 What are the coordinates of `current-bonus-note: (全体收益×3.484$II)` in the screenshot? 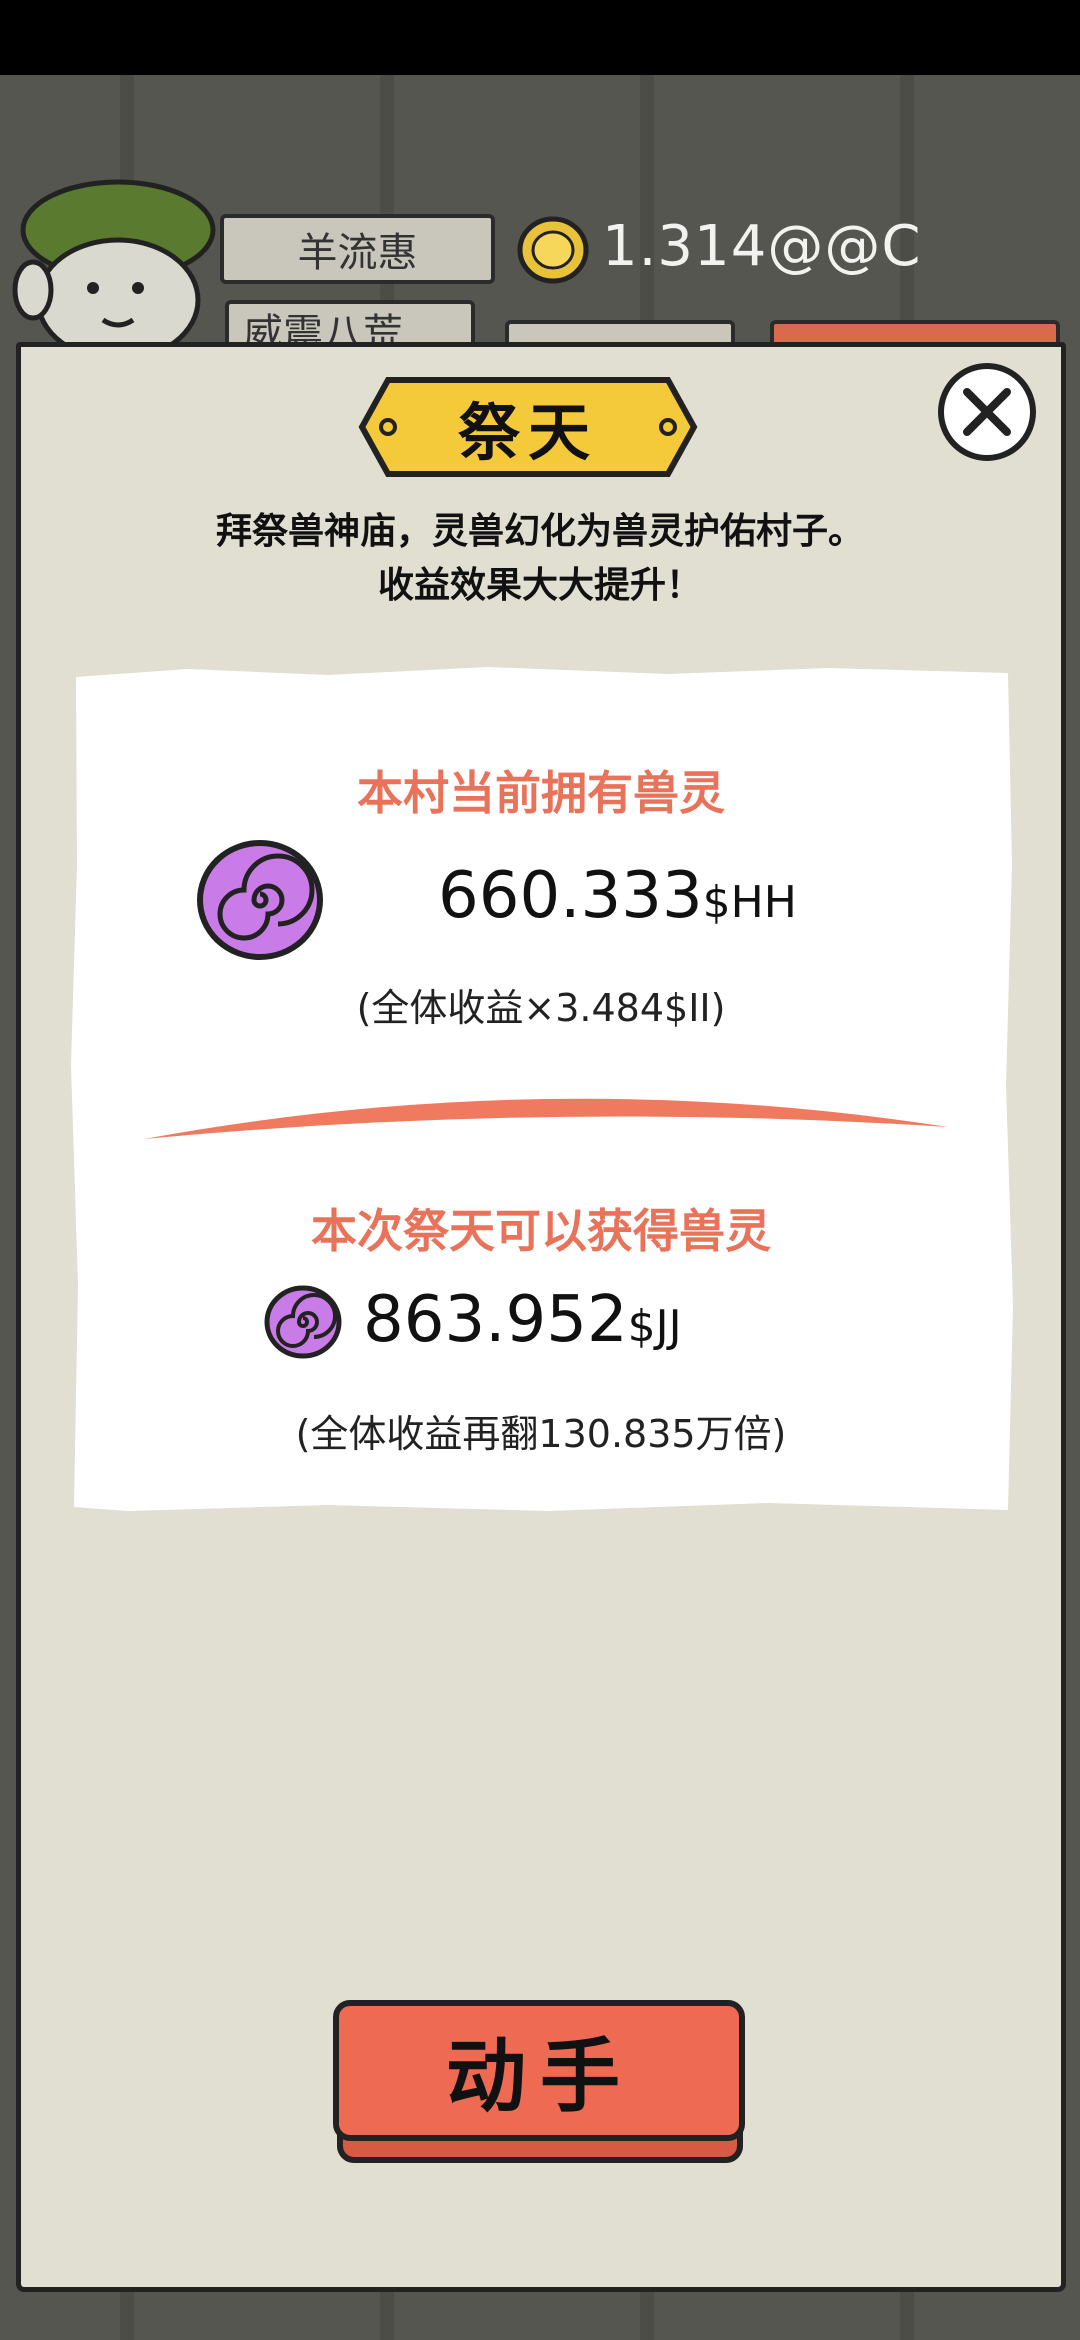 It's located at (541, 1008).